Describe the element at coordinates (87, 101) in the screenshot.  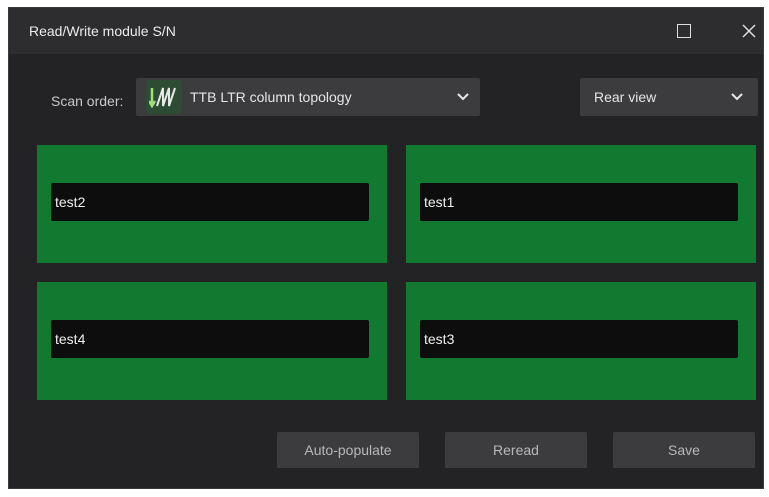
I see `scan-order-label: Scan order:` at that location.